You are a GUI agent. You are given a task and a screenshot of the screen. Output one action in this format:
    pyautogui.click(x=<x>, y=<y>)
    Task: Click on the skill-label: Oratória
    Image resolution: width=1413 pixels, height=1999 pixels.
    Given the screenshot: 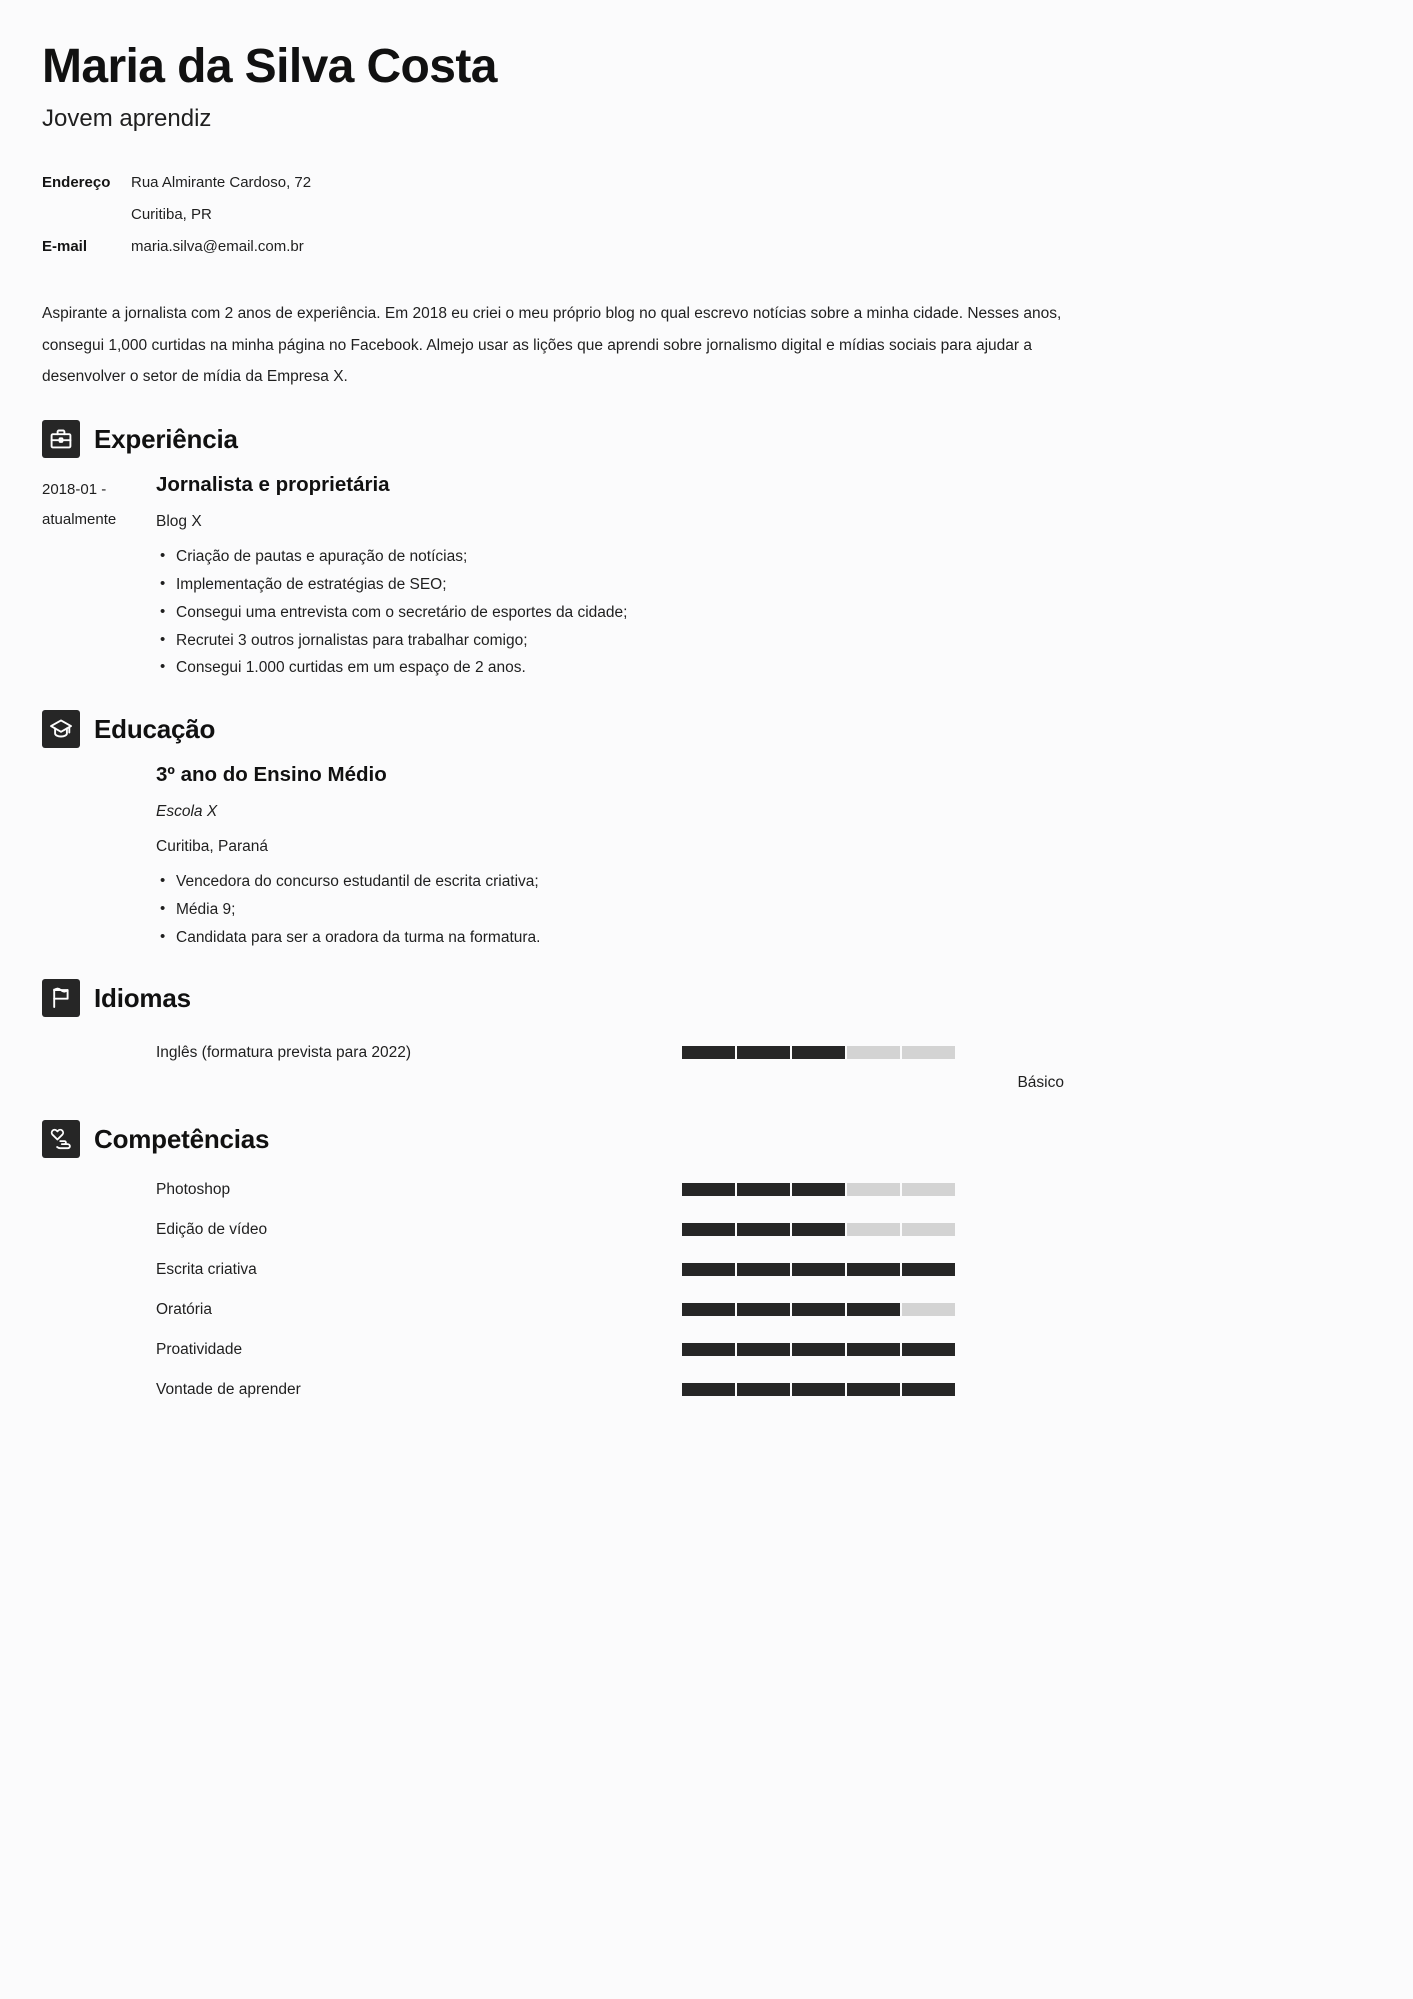 What is the action you would take?
    pyautogui.click(x=184, y=1309)
    